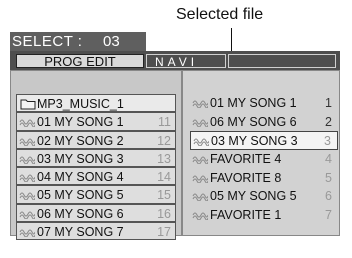 This screenshot has height=258, width=352. Describe the element at coordinates (328, 177) in the screenshot. I see `list-item-number: 5` at that location.